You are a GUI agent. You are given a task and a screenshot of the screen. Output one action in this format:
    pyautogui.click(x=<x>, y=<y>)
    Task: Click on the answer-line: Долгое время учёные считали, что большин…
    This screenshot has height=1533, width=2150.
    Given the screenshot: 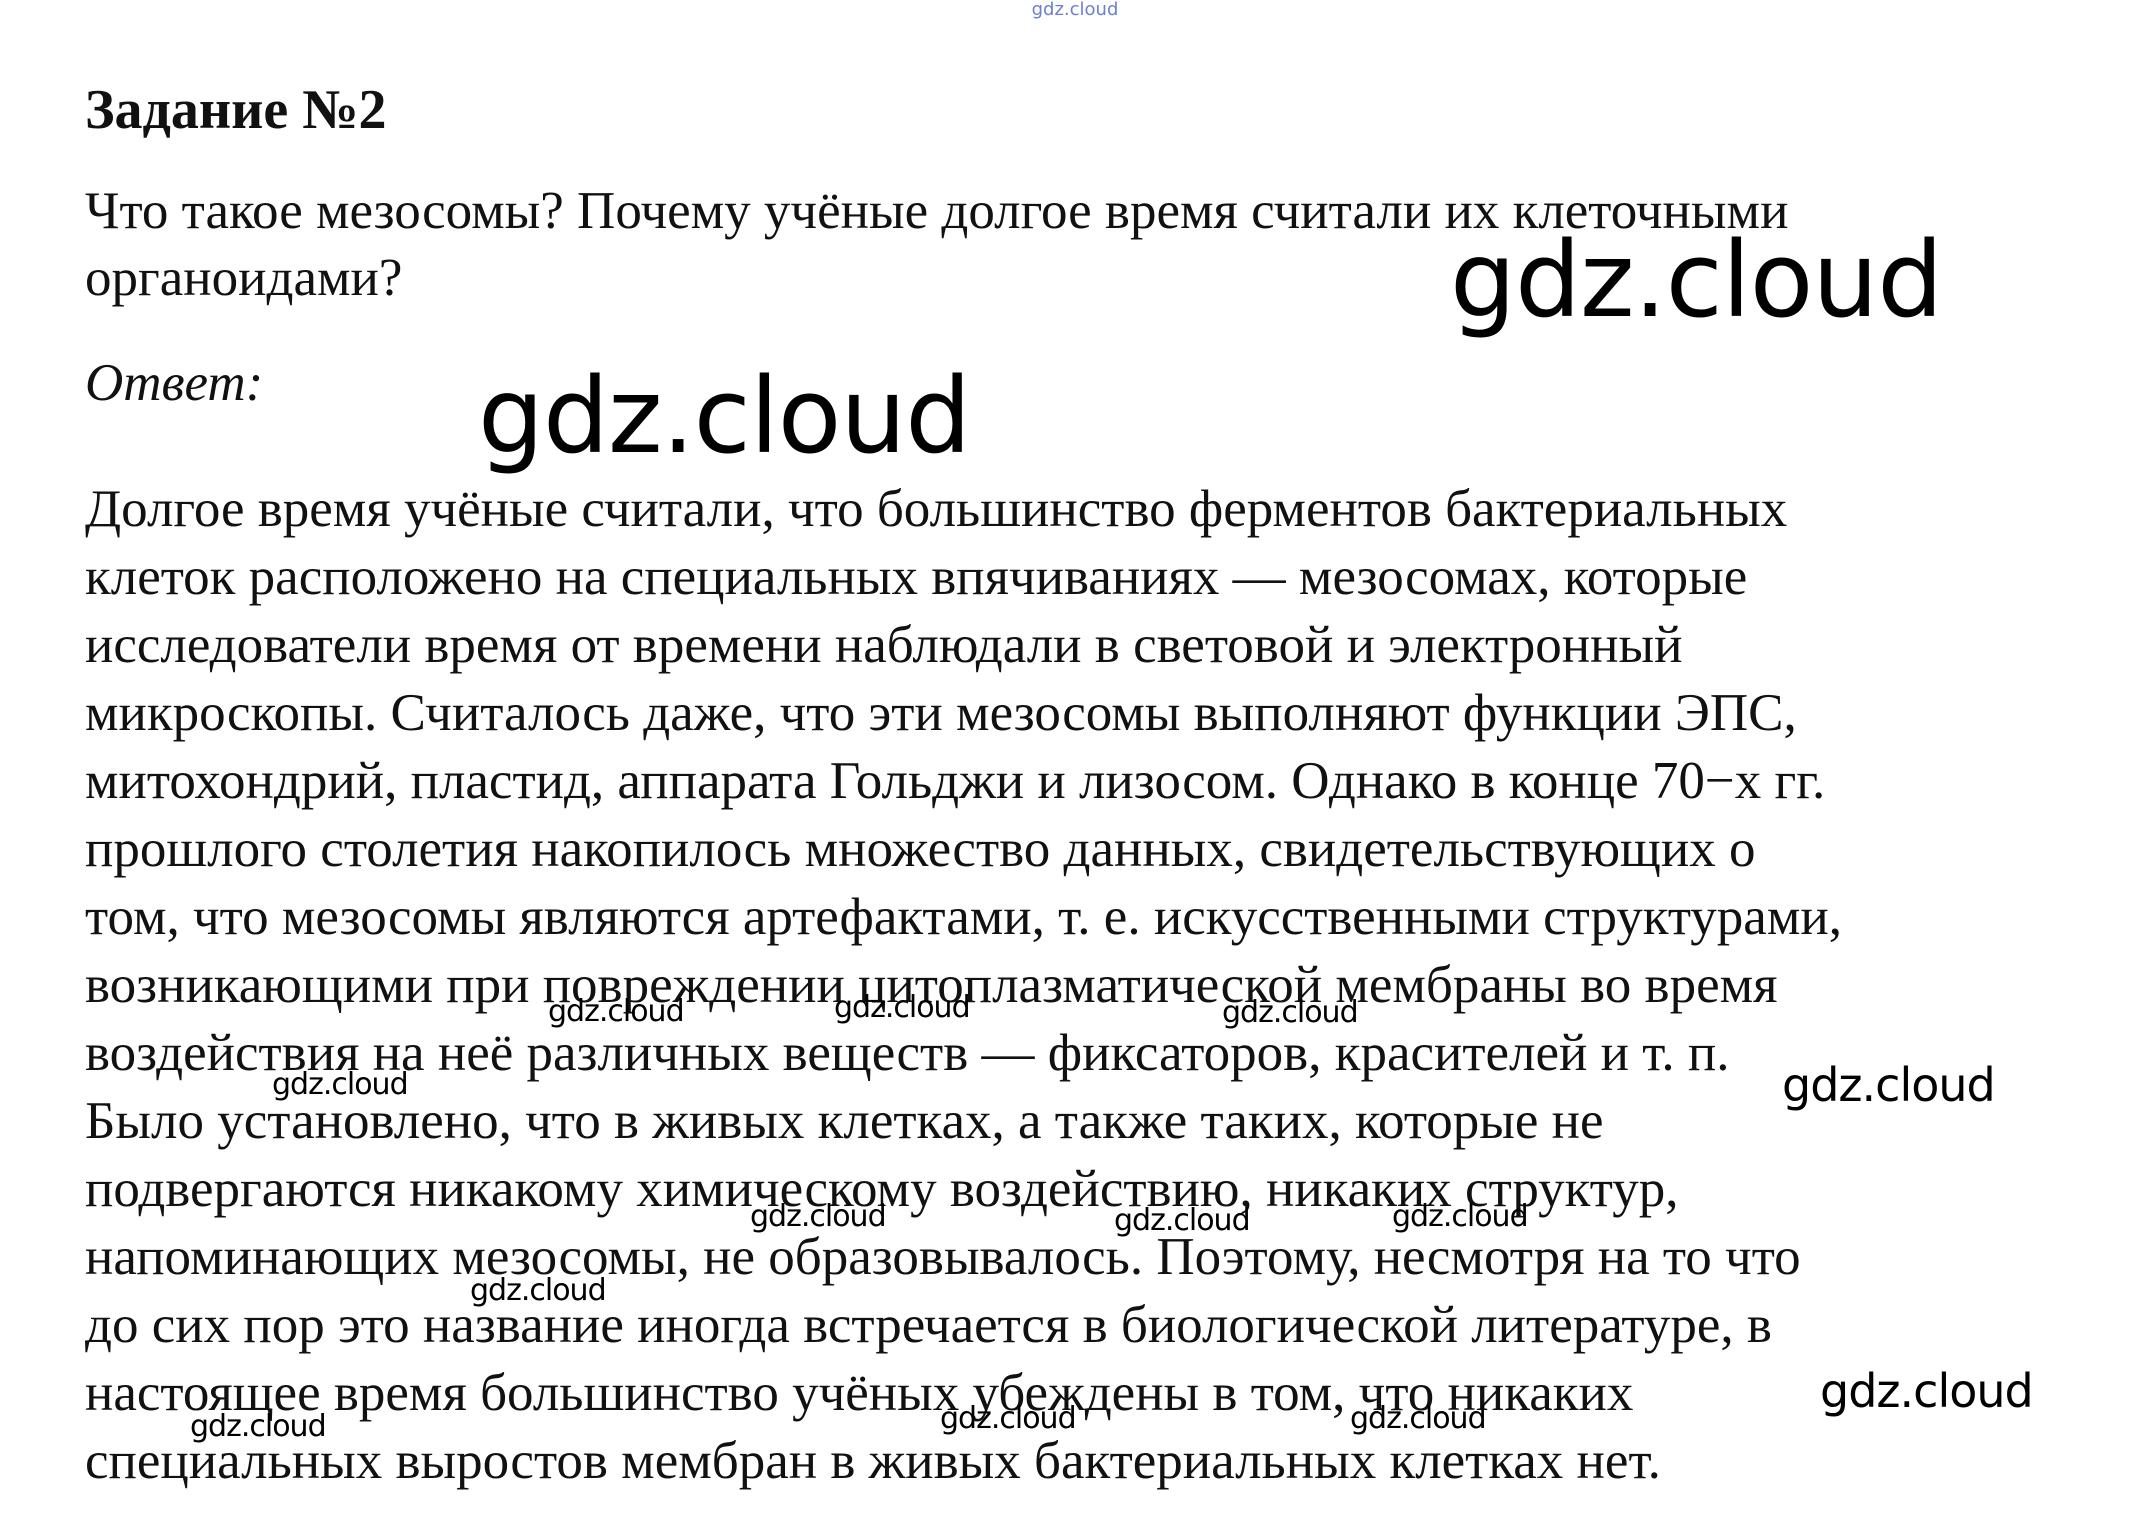 What is the action you would take?
    pyautogui.click(x=936, y=509)
    